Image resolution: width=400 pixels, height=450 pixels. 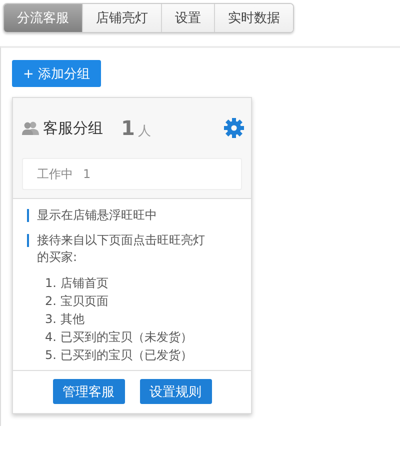 I want to click on settings-icon, so click(x=234, y=128).